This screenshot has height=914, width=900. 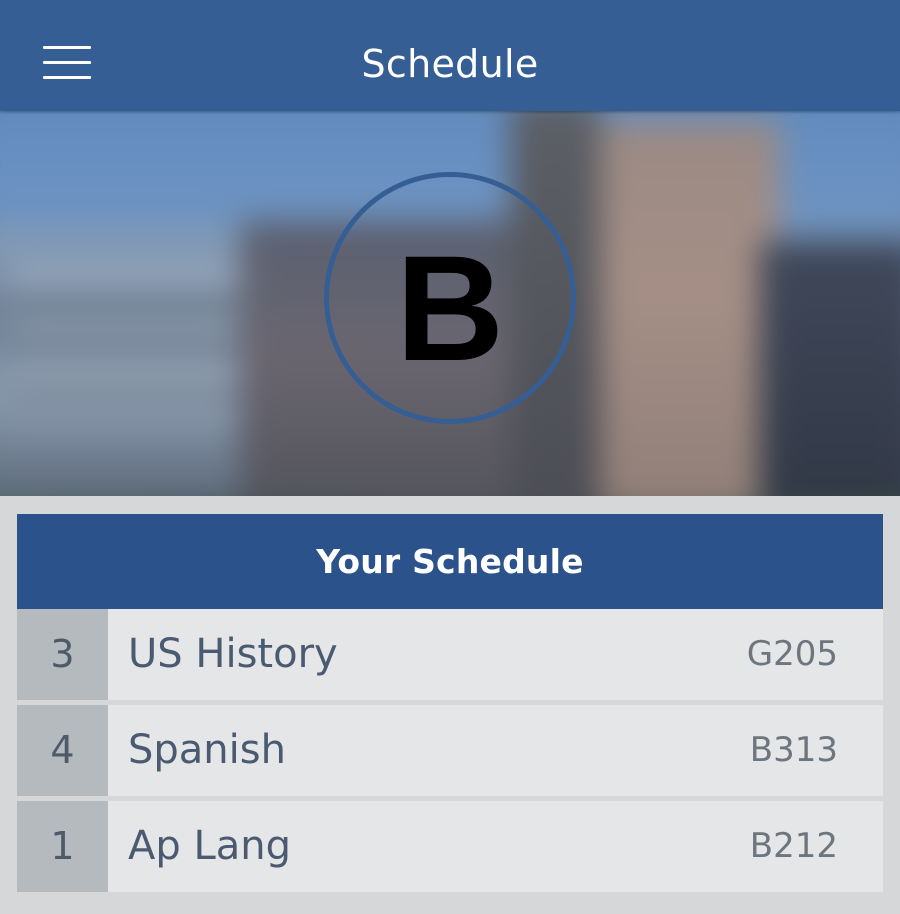 I want to click on period-number: 4, so click(x=62, y=750).